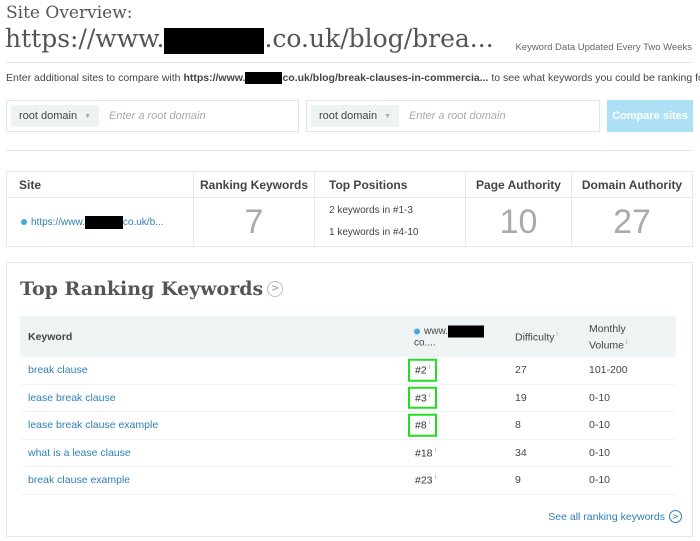 The width and height of the screenshot is (700, 541). What do you see at coordinates (348, 426) in the screenshot?
I see `table-row: lease break clause example #8 i 8 0-10` at bounding box center [348, 426].